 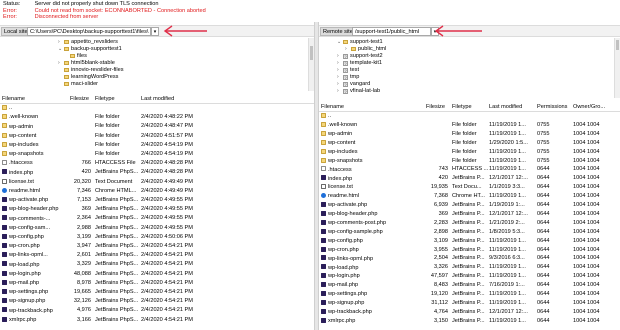 I want to click on tree-node: ⌄ support-test1, so click(x=360, y=42).